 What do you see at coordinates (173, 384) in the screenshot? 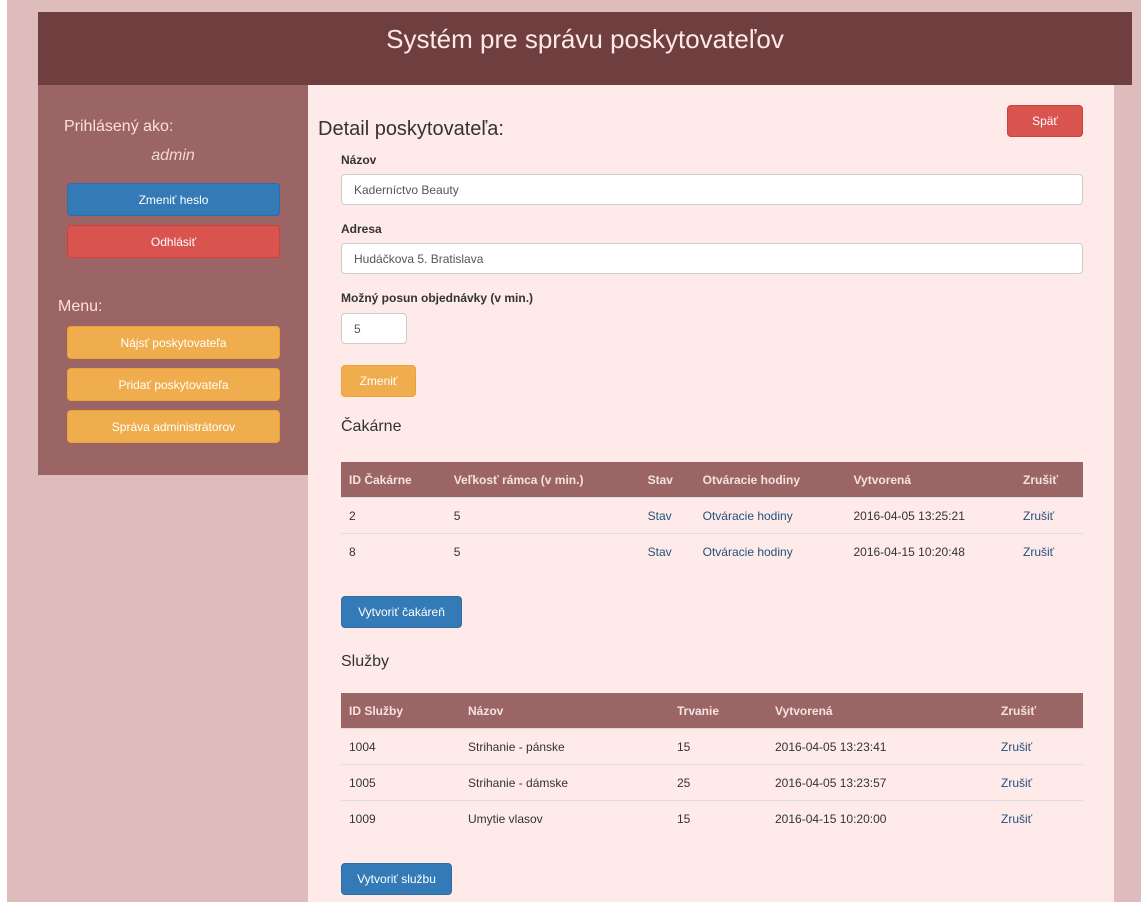
I see `menu-item-add-provider: Pridať poskytovateľa` at bounding box center [173, 384].